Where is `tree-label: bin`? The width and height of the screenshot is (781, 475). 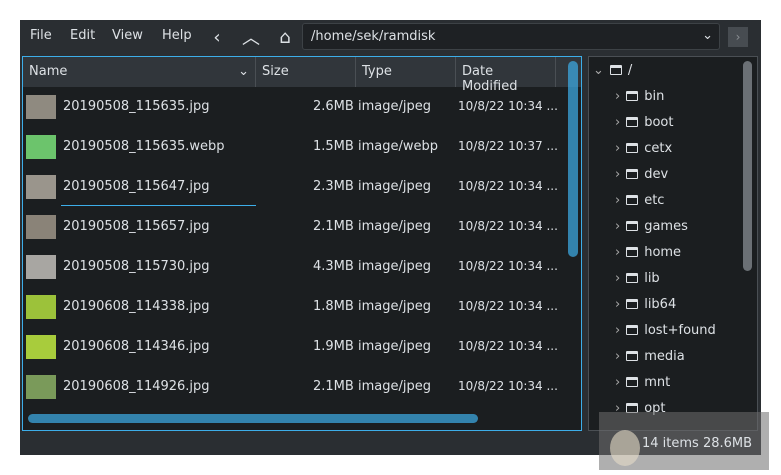
tree-label: bin is located at coordinates (654, 96).